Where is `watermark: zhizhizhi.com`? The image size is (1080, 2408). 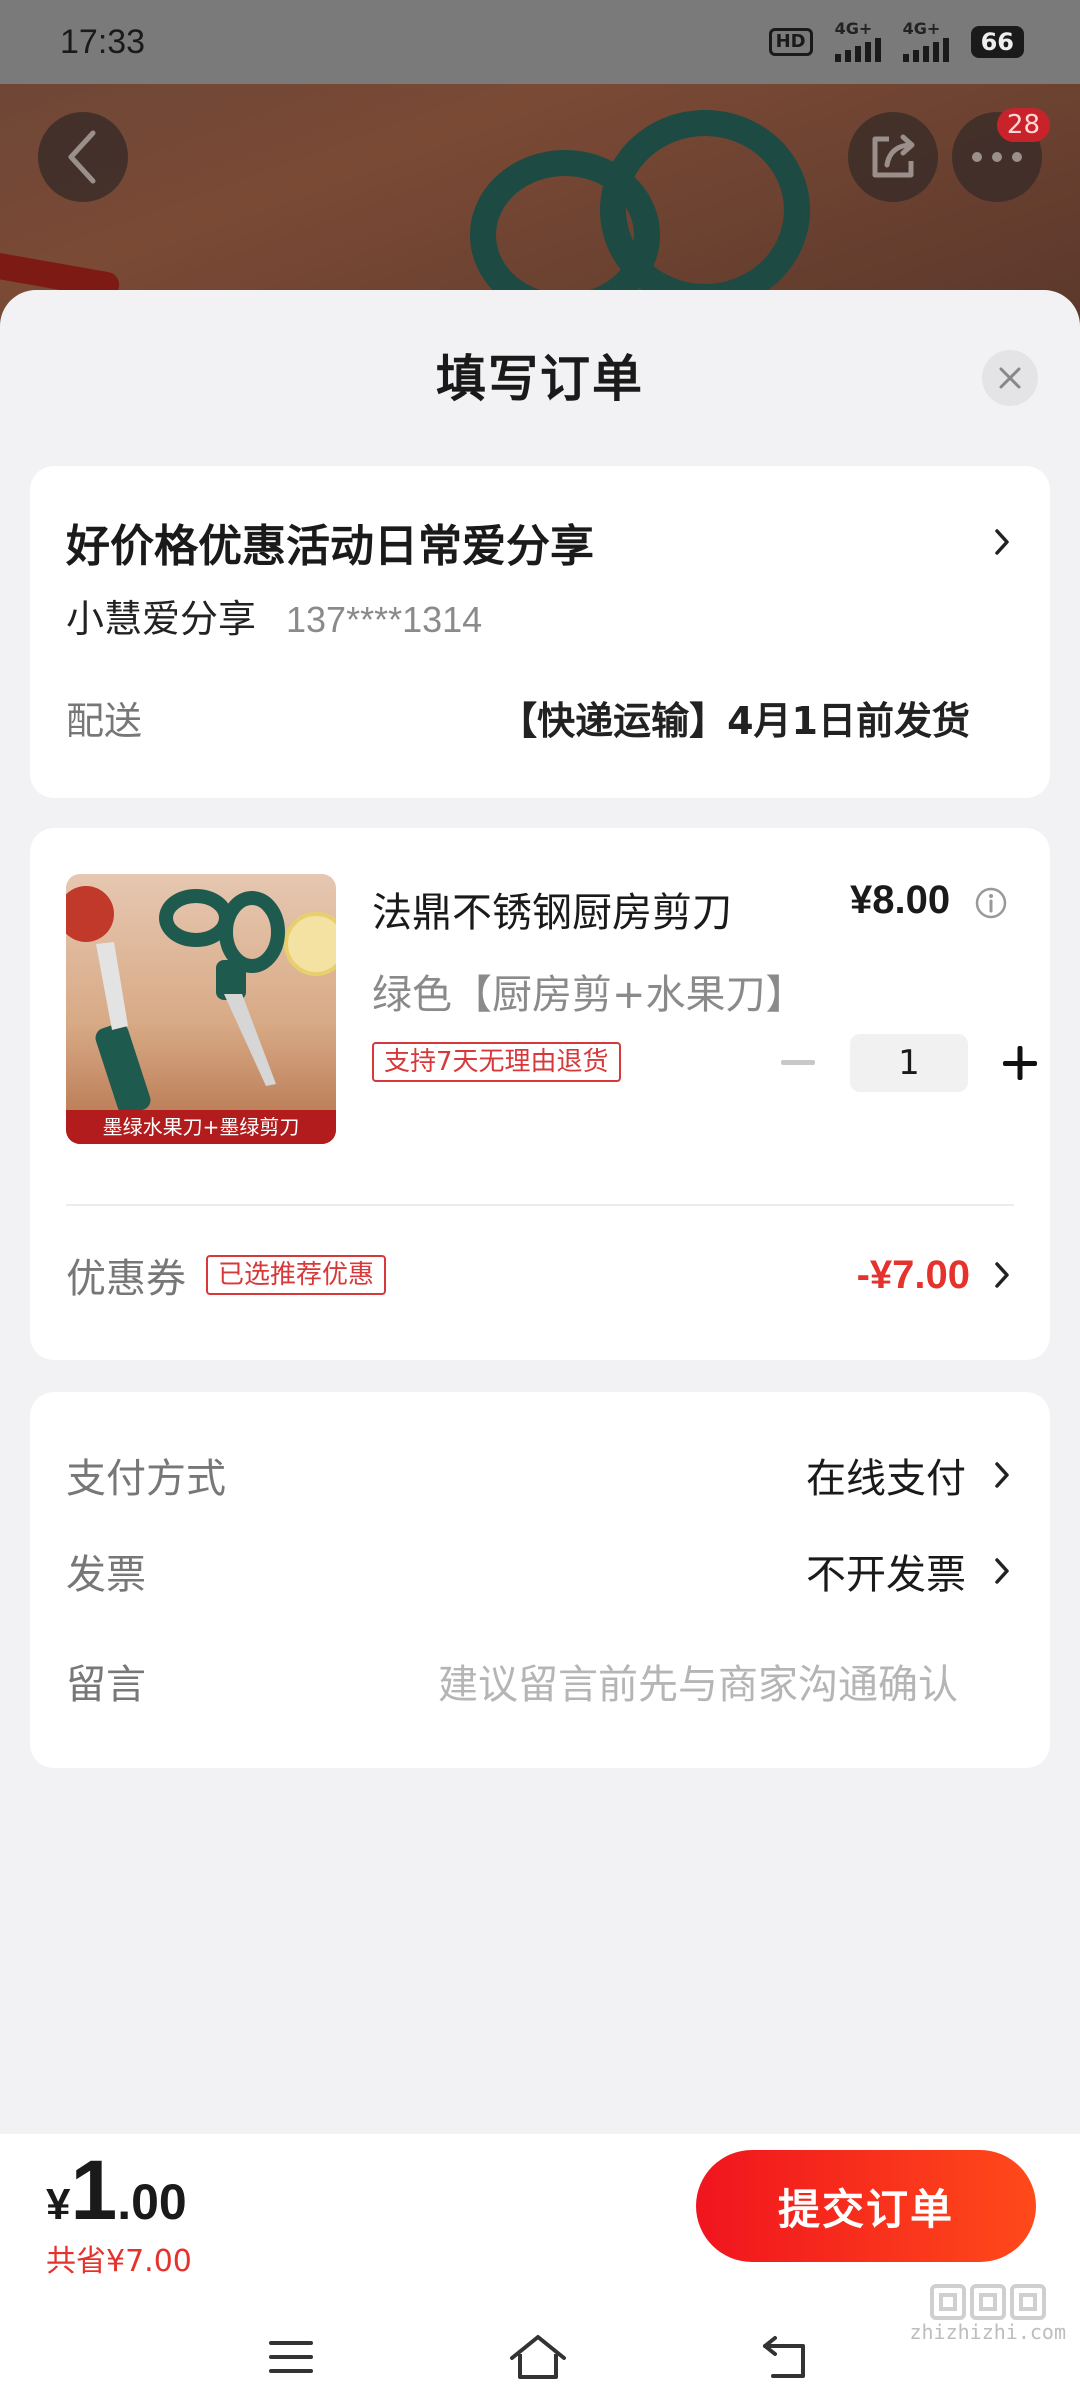 watermark: zhizhizhi.com is located at coordinates (987, 2314).